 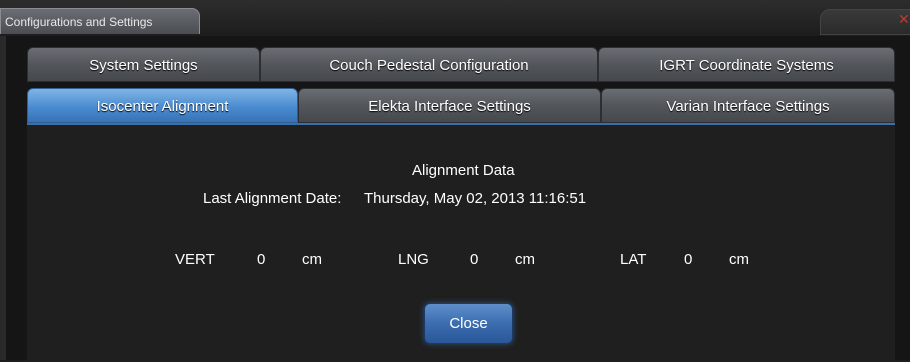 I want to click on last-alignment-date-value: Thursday, May 02, 2013 11:16:51, so click(x=475, y=198).